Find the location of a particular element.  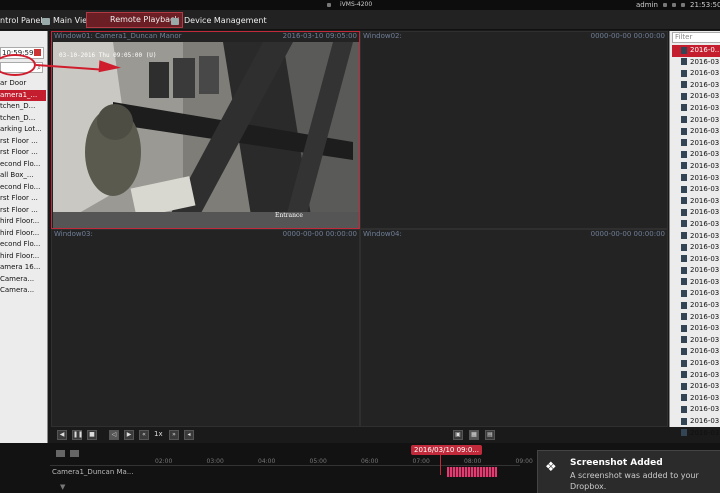

frame-forward-icon: ▶ is located at coordinates (129, 435).